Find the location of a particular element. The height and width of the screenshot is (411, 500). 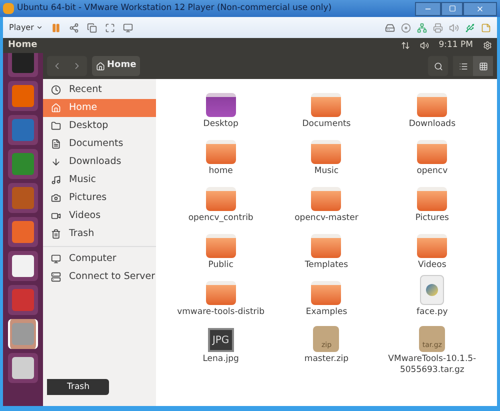

caret-icon is located at coordinates (39, 27).